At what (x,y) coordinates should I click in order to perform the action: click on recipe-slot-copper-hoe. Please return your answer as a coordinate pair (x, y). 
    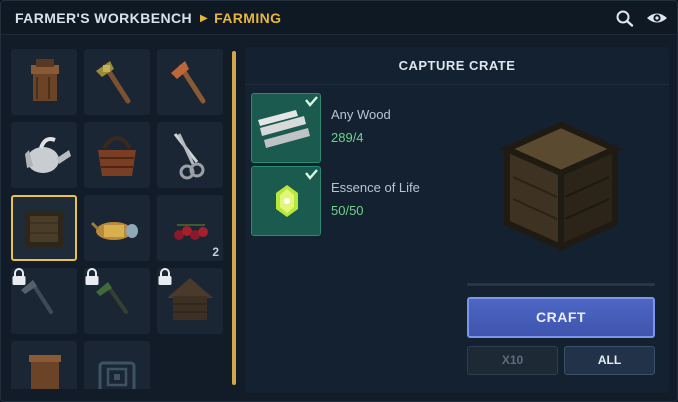
    Looking at the image, I should click on (190, 82).